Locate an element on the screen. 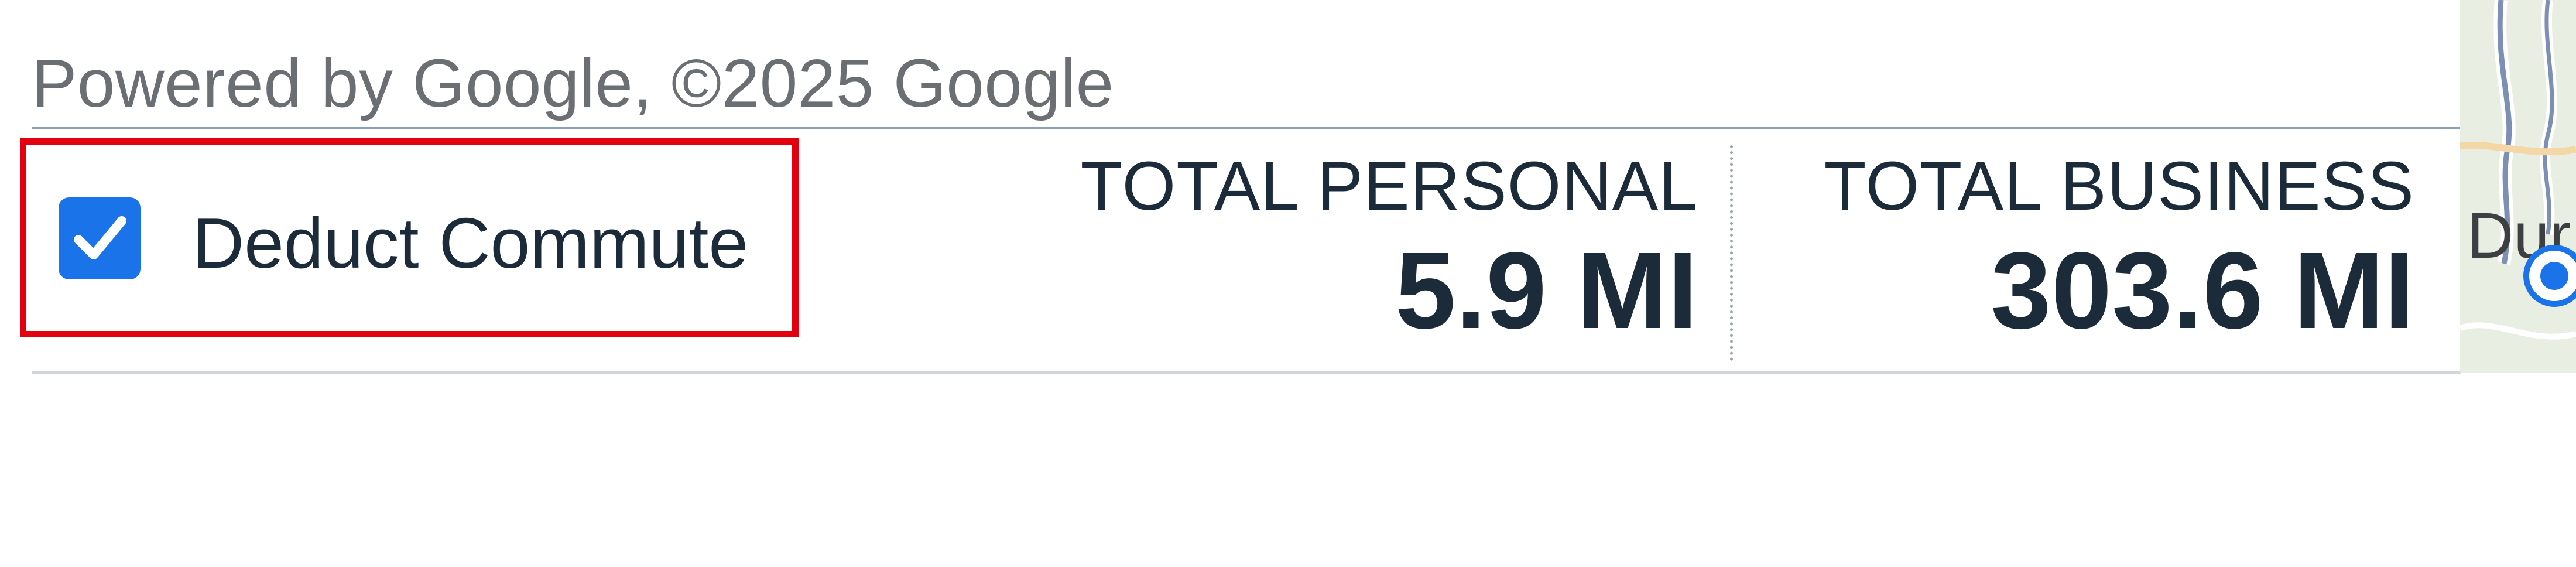  checkmark-icon is located at coordinates (100, 237).